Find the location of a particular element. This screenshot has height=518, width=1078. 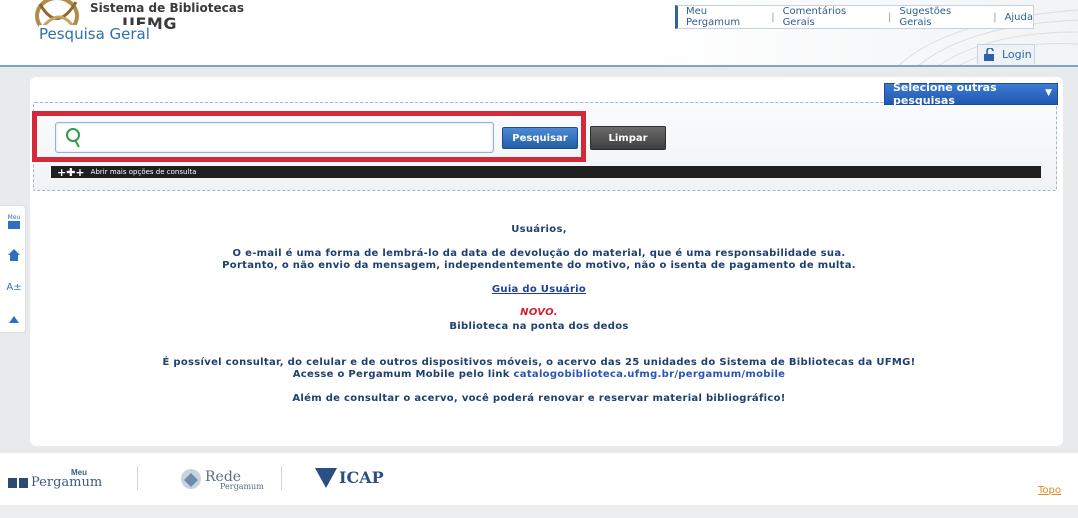

app-name: Biblioteca na ponta dos dedos is located at coordinates (539, 326).